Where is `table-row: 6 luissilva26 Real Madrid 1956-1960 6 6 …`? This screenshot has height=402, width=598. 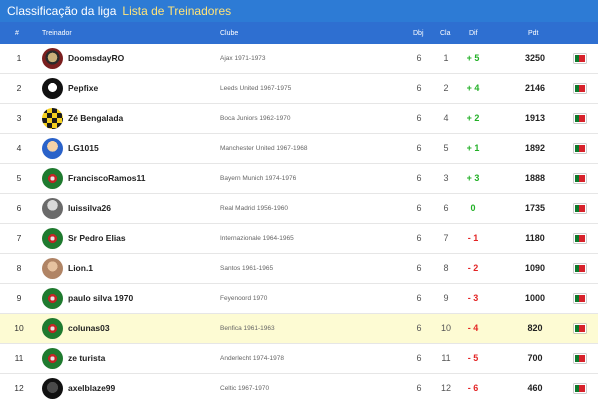
table-row: 6 luissilva26 Real Madrid 1956-1960 6 6 … is located at coordinates (299, 209).